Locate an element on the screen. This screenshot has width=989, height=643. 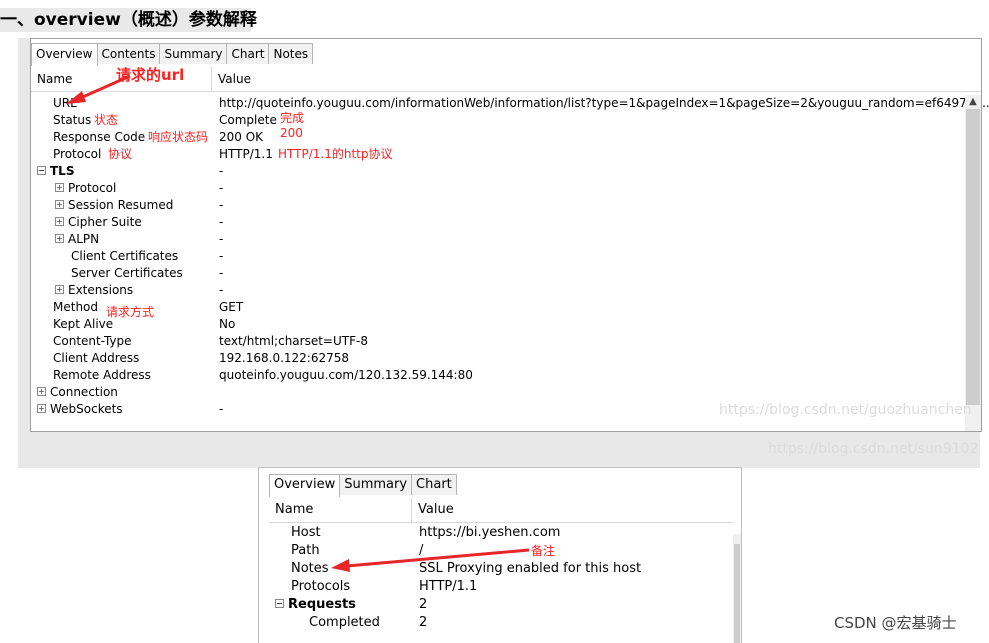
page-heading: 一、overview（概述）参数解释 is located at coordinates (128, 20).